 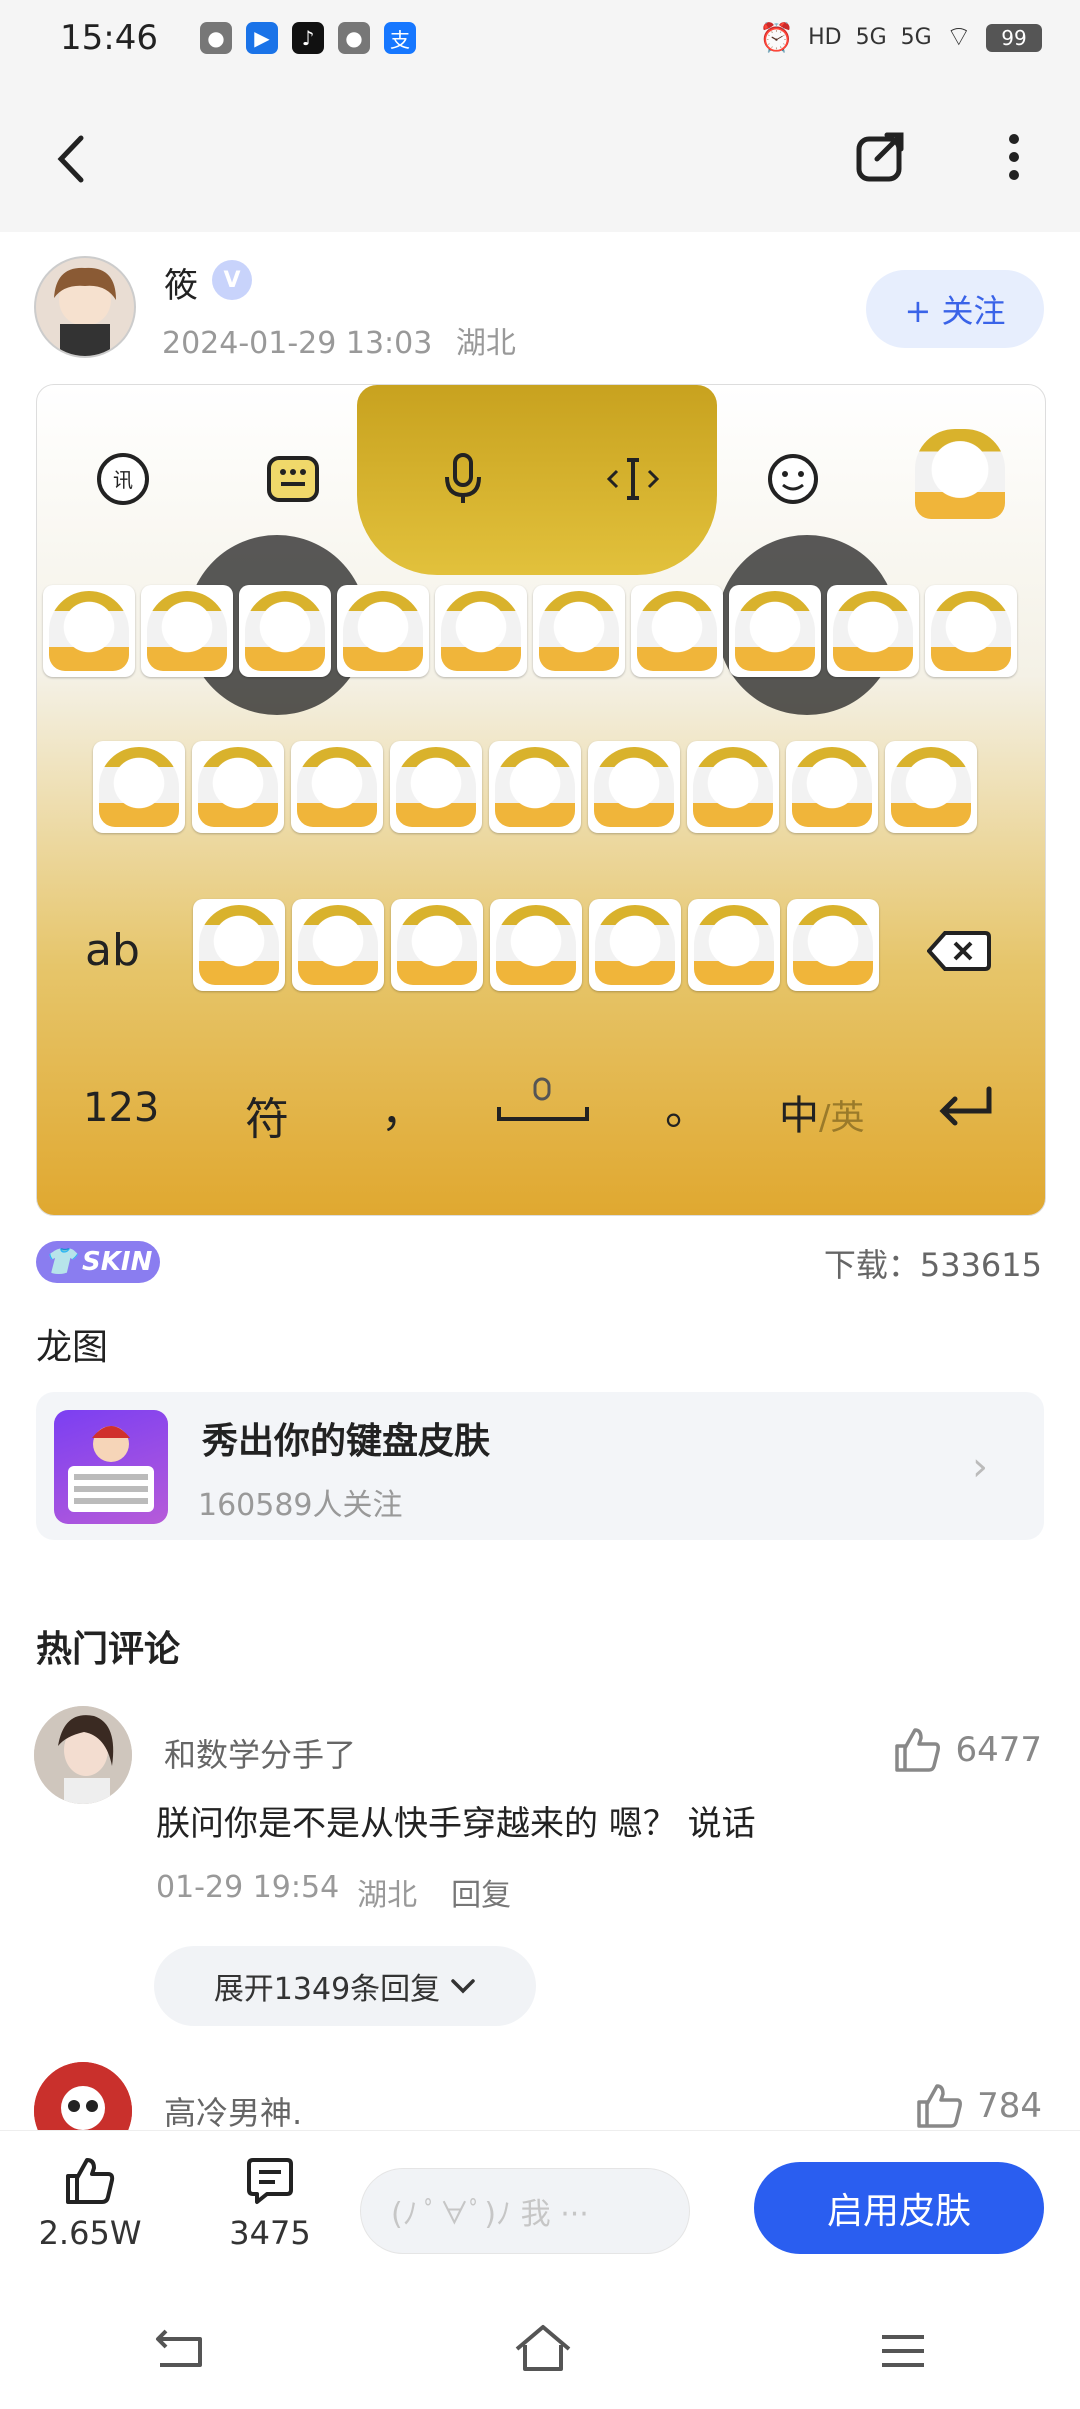 I want to click on mic-icon, so click(x=463, y=479).